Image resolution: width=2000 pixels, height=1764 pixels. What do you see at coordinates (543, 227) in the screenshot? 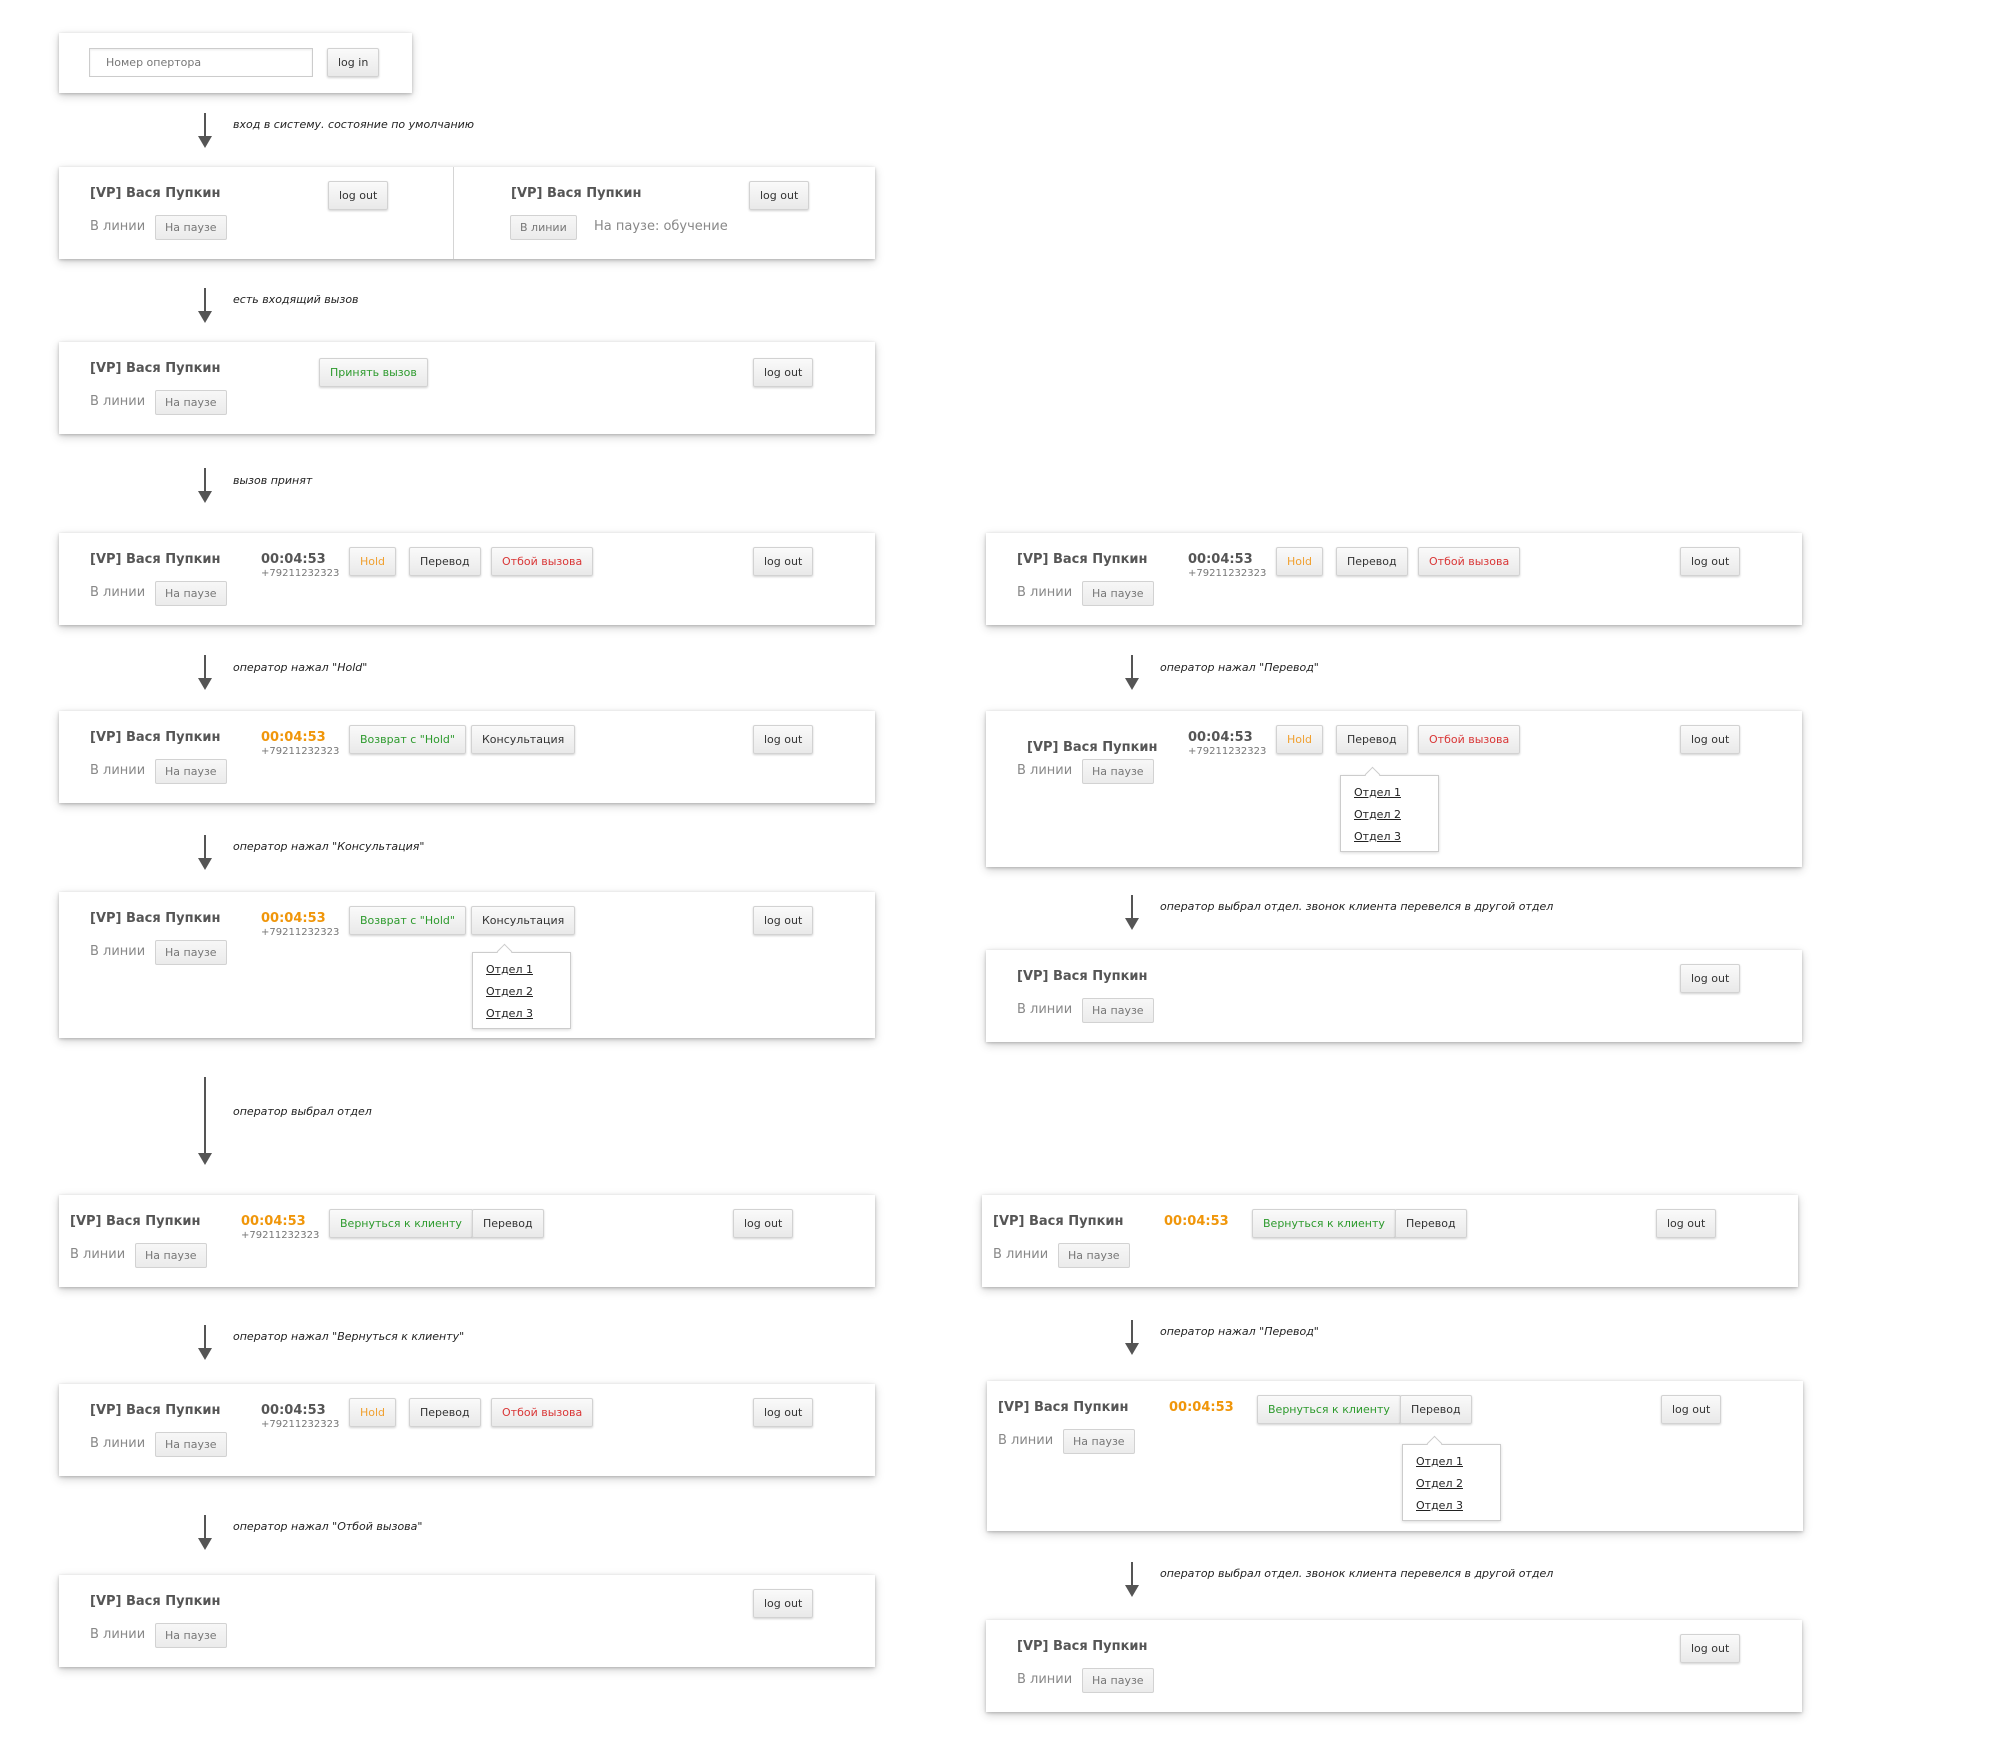
I see `online-button: В линии` at bounding box center [543, 227].